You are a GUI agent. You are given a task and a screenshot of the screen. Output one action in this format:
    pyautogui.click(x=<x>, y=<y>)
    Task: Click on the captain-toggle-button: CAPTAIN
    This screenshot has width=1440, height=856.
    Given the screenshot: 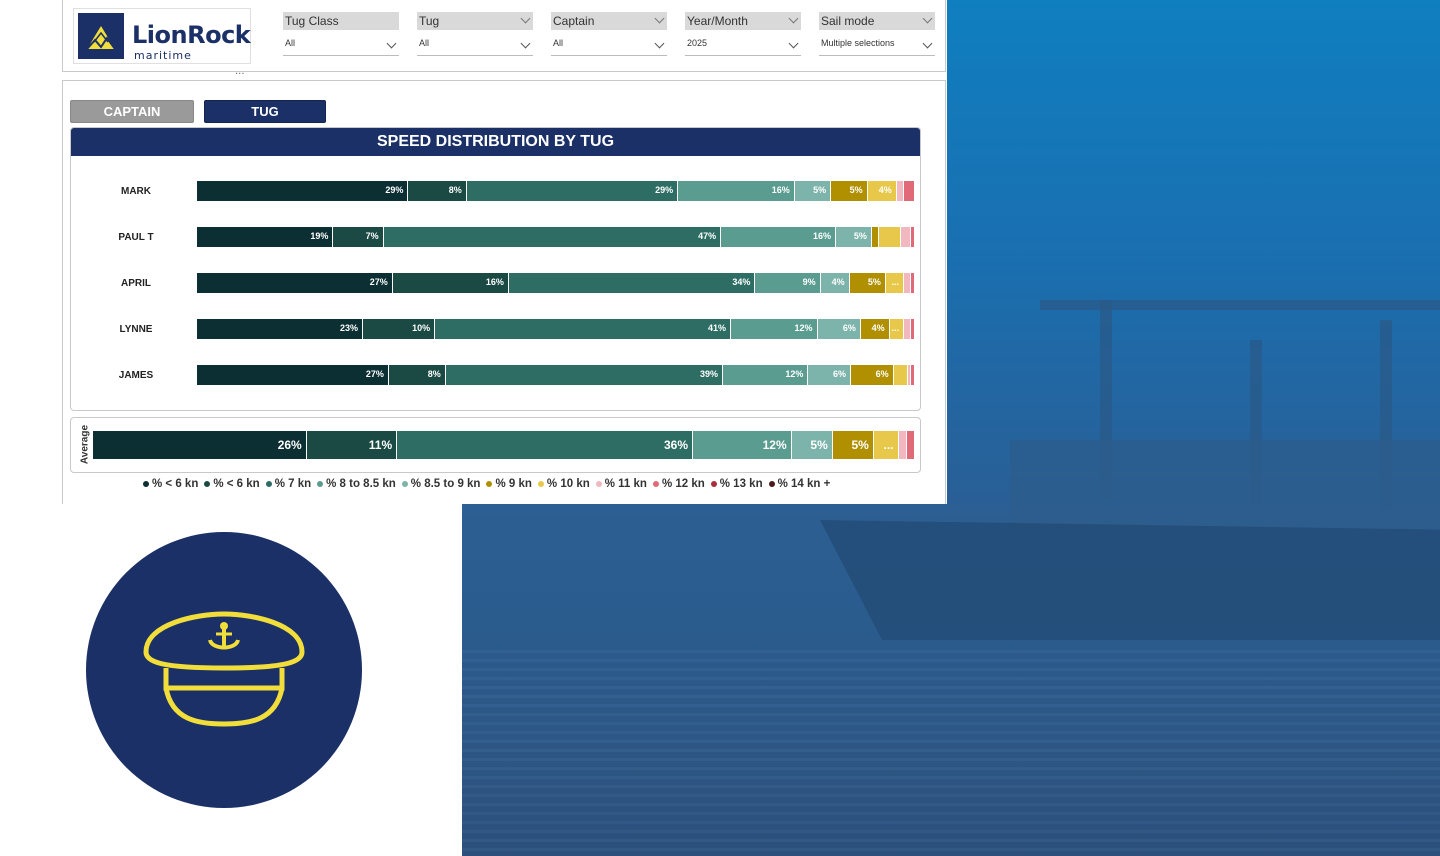 What is the action you would take?
    pyautogui.click(x=132, y=111)
    